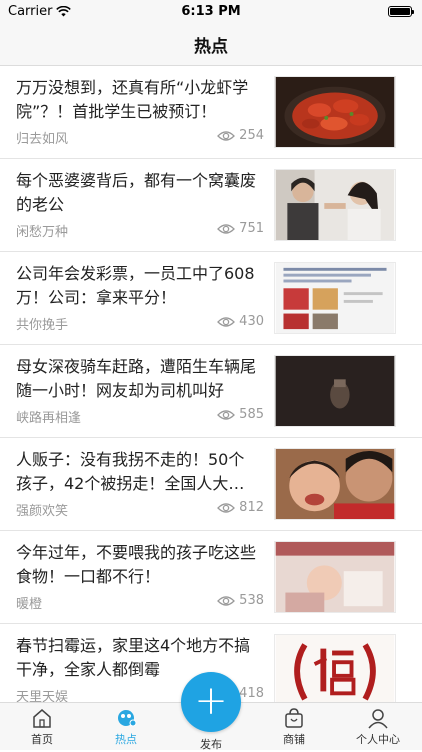 Image resolution: width=422 pixels, height=752 pixels. What do you see at coordinates (378, 739) in the screenshot?
I see `tab-profile-label: 个人中心` at bounding box center [378, 739].